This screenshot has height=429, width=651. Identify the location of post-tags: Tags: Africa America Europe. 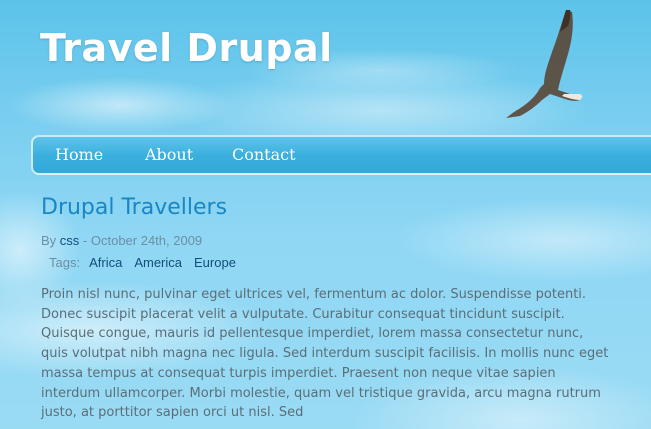
(142, 262).